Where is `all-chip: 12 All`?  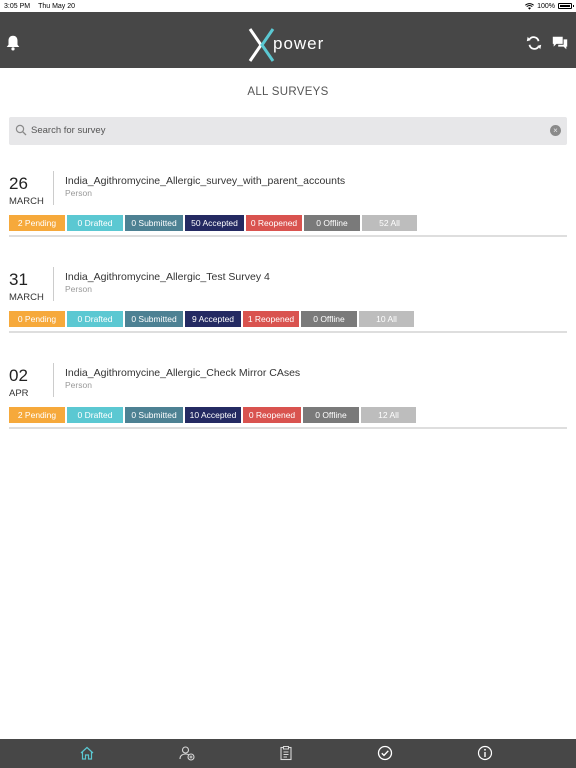 all-chip: 12 All is located at coordinates (388, 415).